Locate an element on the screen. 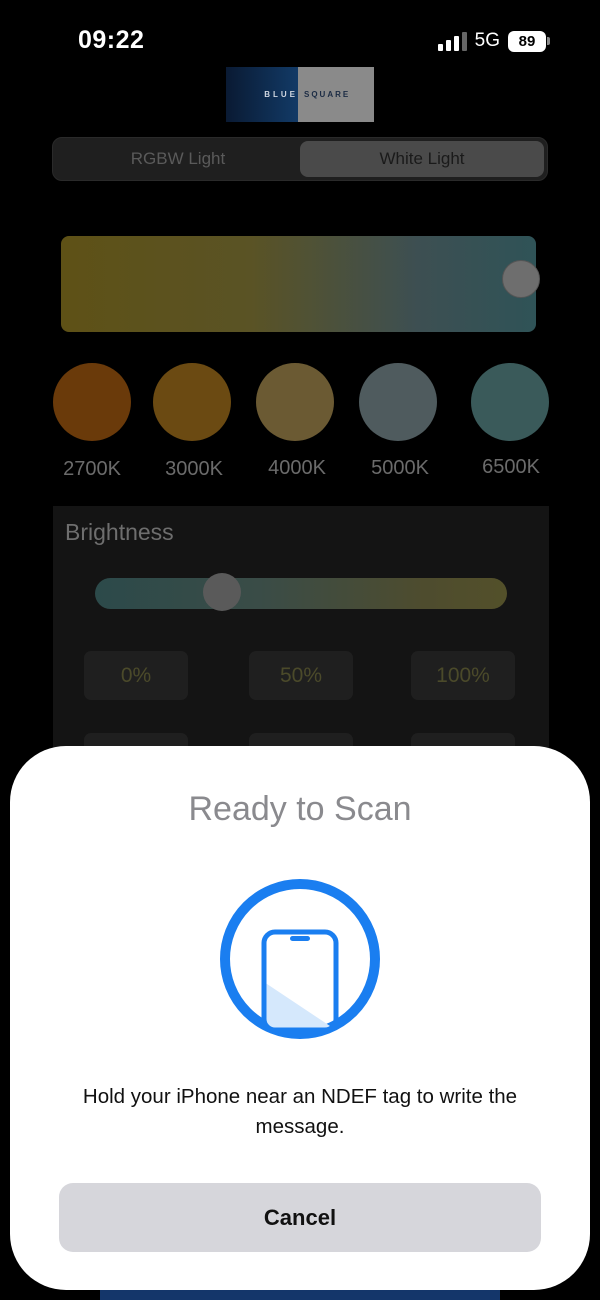 The width and height of the screenshot is (600, 1300). preset-3000k-label: 3000K is located at coordinates (194, 469).